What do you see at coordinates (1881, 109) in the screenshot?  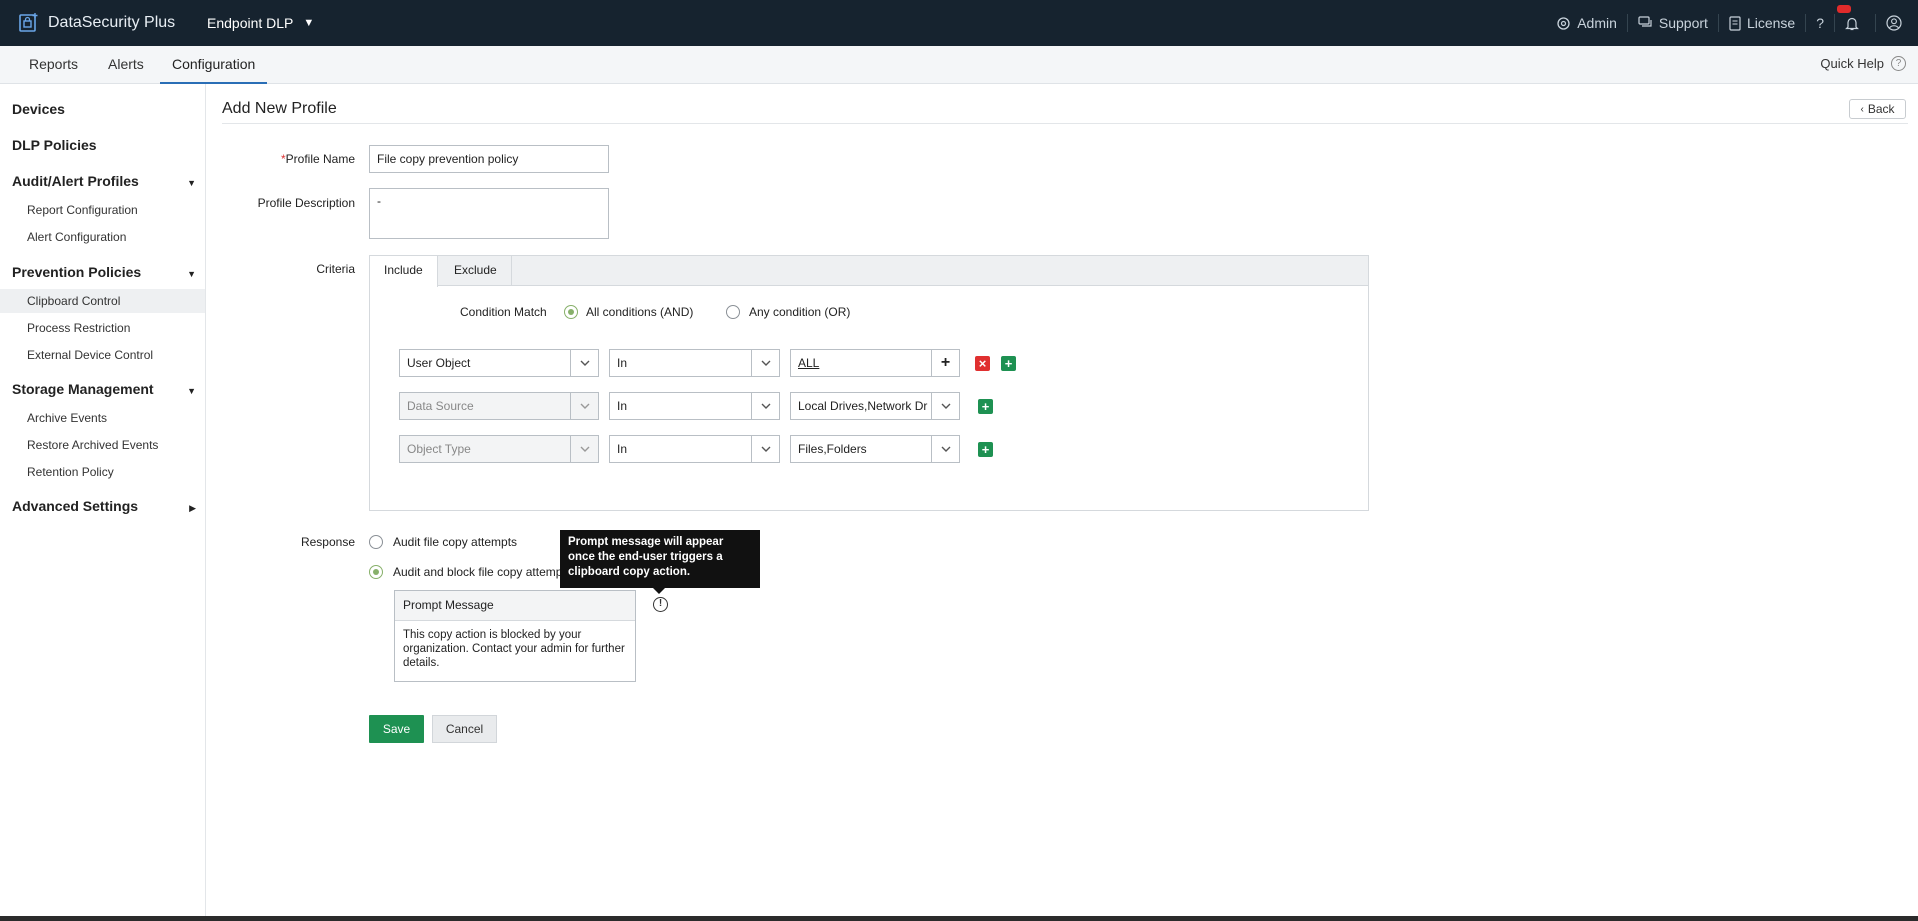 I see `back-label: Back` at bounding box center [1881, 109].